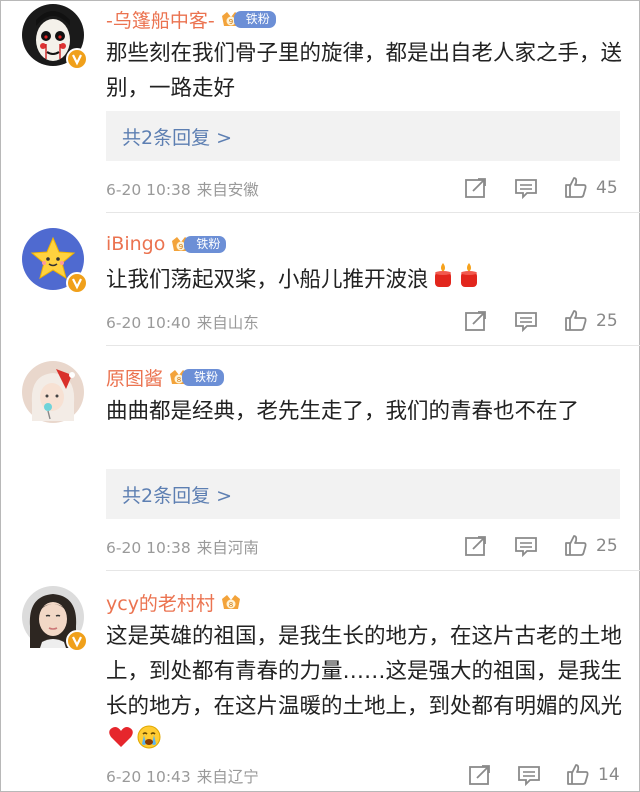 Image resolution: width=640 pixels, height=792 pixels. I want to click on comment-header: ycy的老村村 8, so click(174, 602).